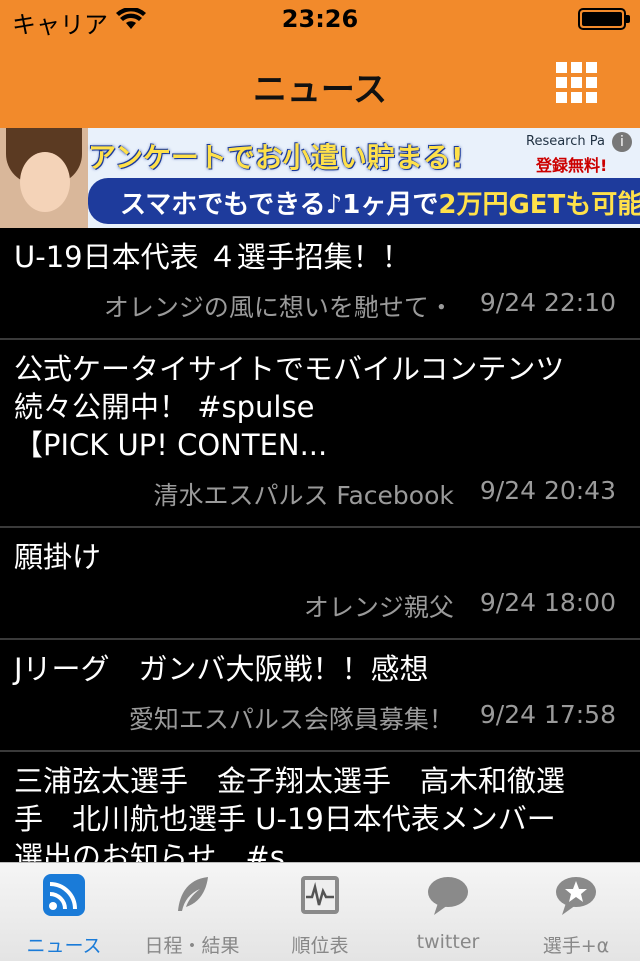 The height and width of the screenshot is (961, 640). Describe the element at coordinates (572, 165) in the screenshot. I see `ad-register-label: 登録無料!` at that location.